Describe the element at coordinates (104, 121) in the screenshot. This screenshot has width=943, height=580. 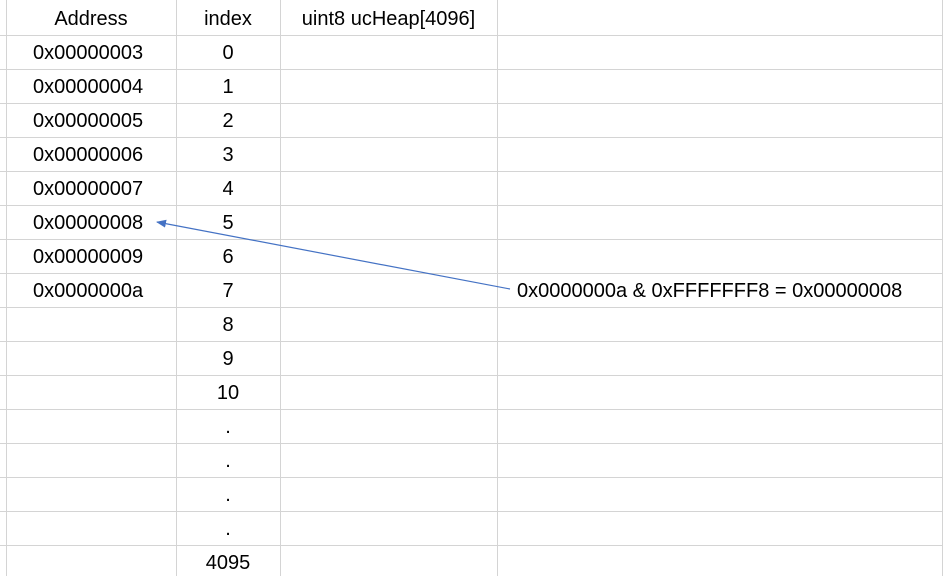
I see `address-cell: 0x00000005` at that location.